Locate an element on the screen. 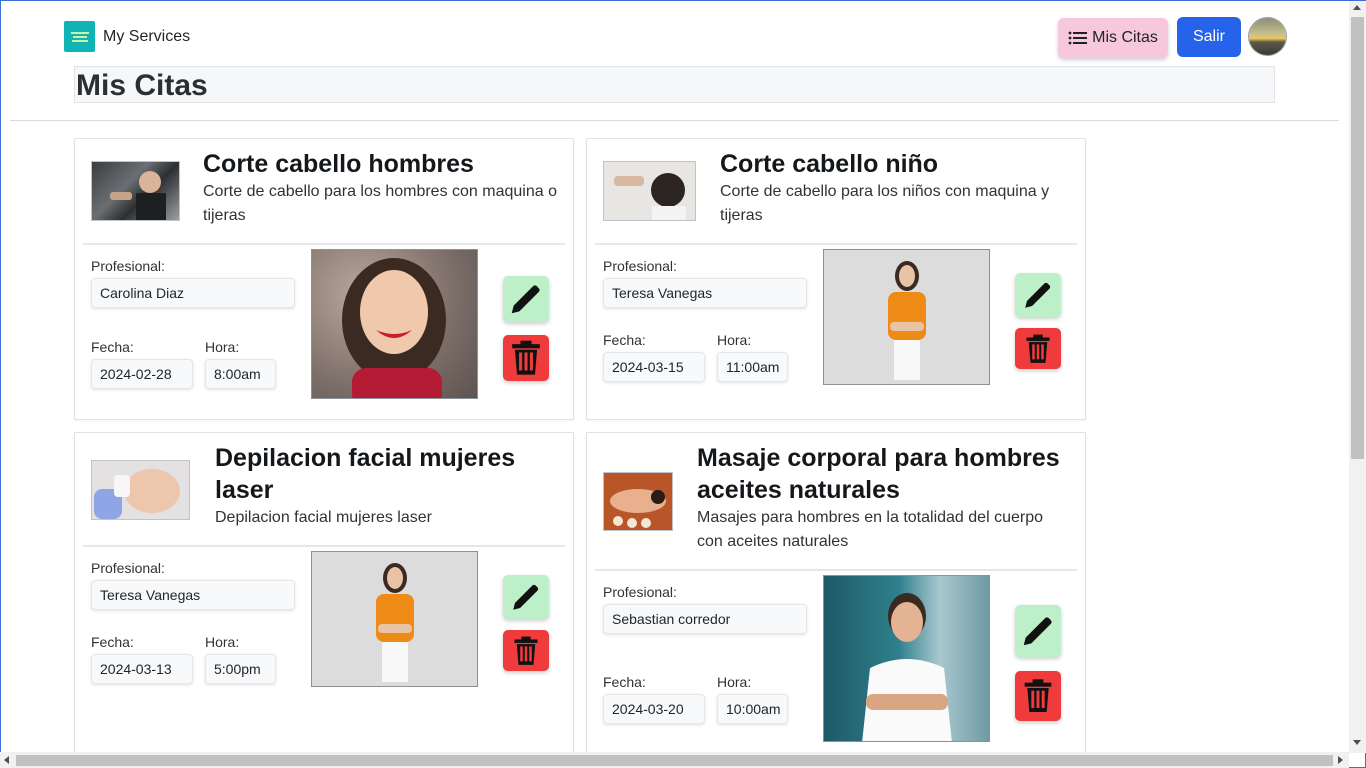  scroll-left-arrow-icon is located at coordinates (6, 760).